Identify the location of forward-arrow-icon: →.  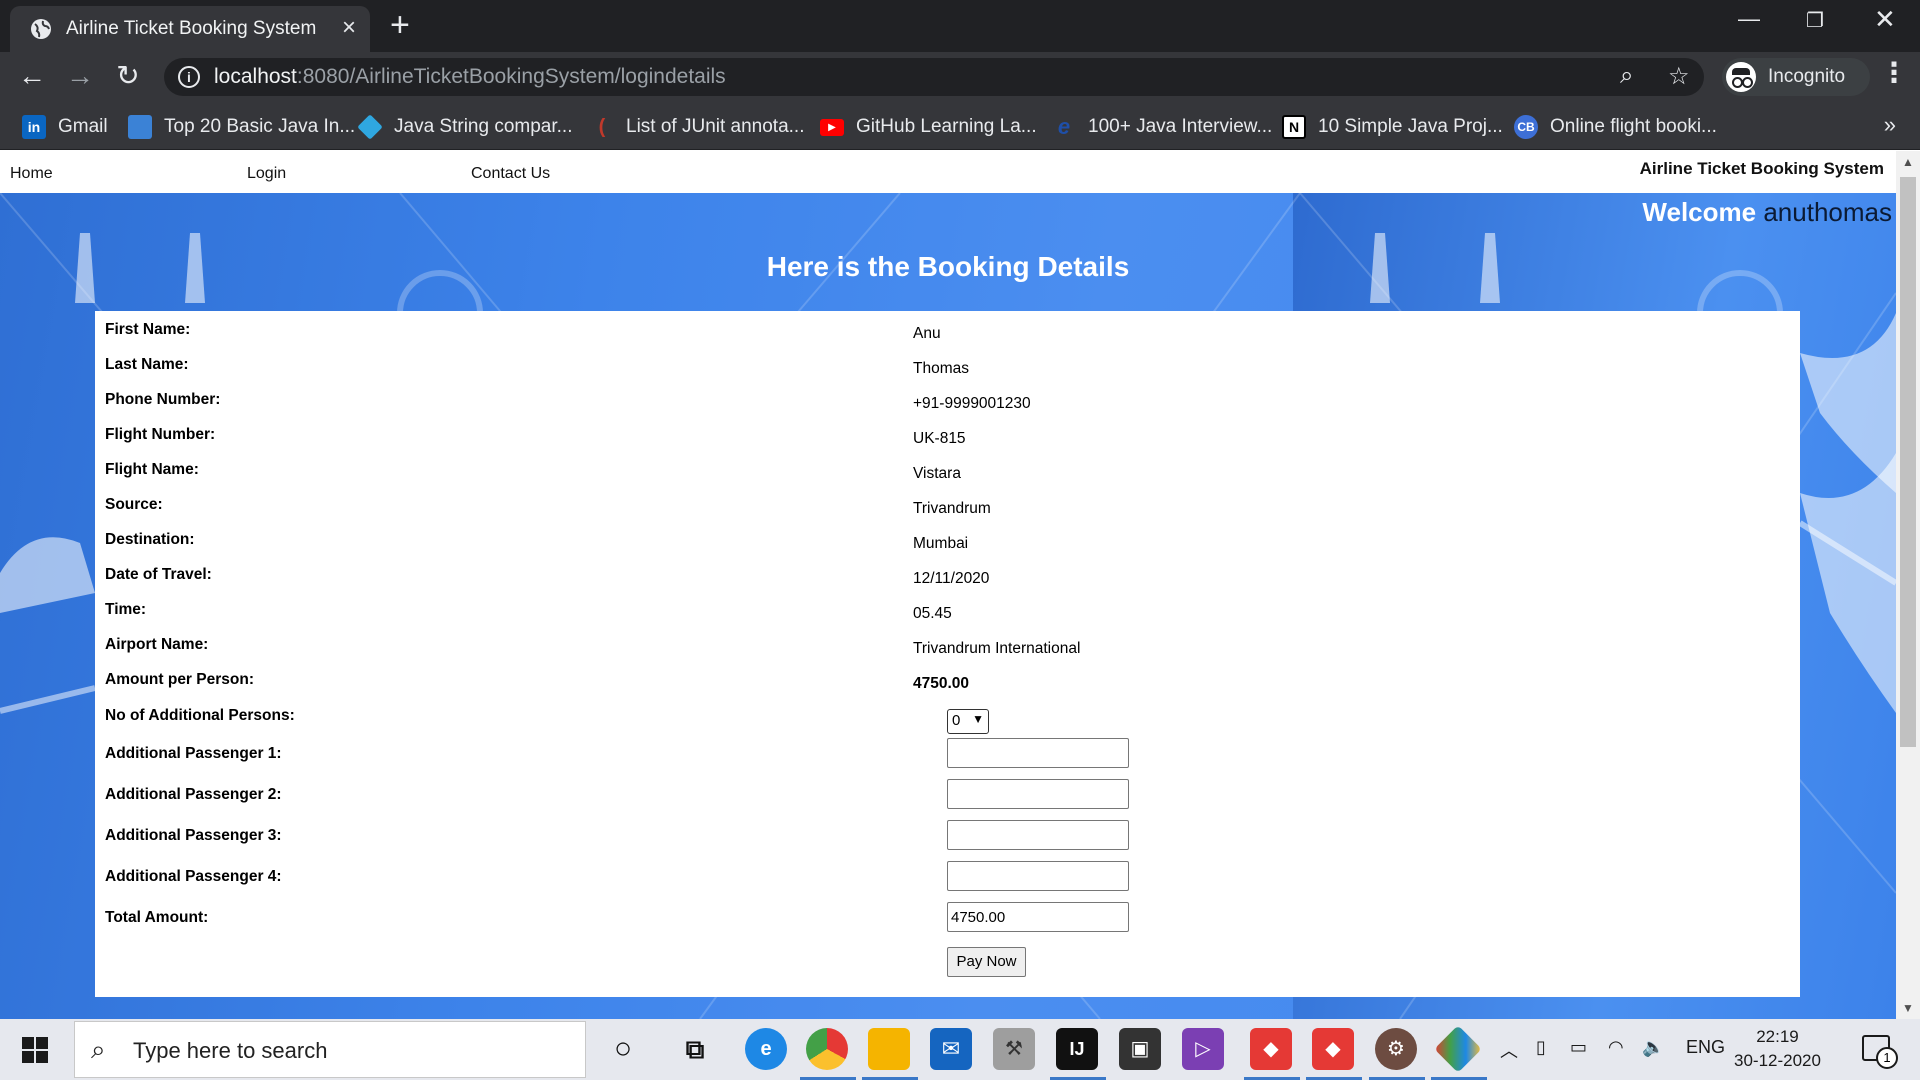
(80, 76).